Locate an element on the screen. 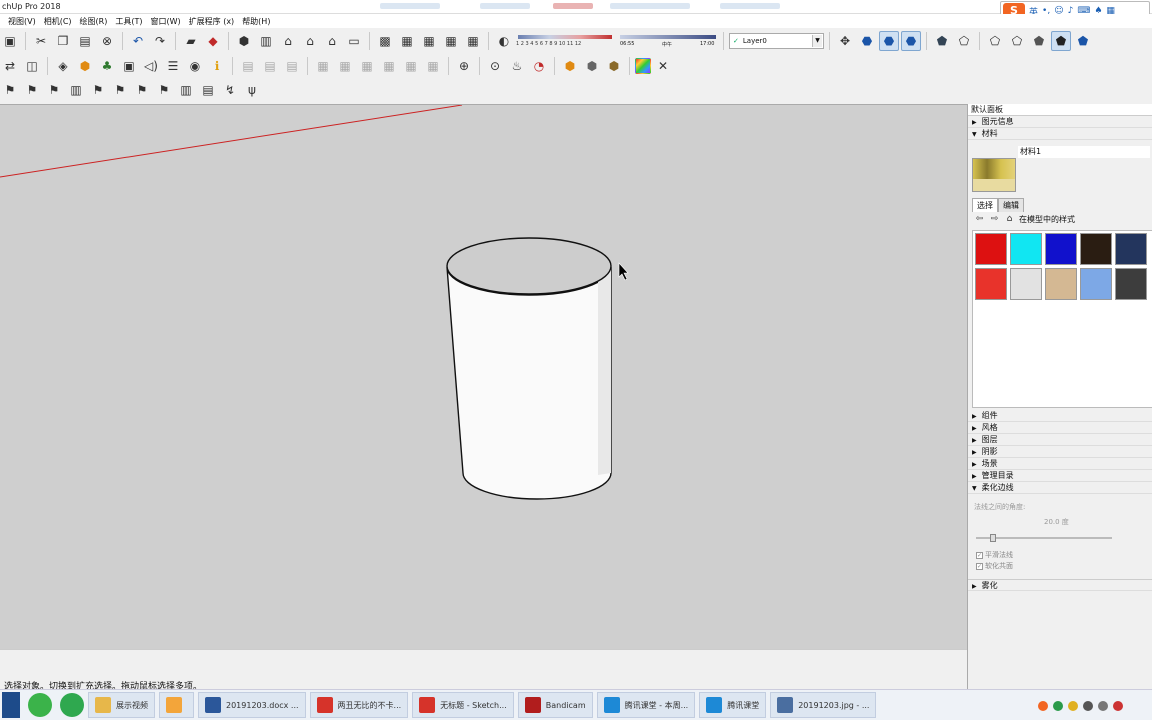 The image size is (1152, 720). material-name-field: 材料1 is located at coordinates (1084, 152).